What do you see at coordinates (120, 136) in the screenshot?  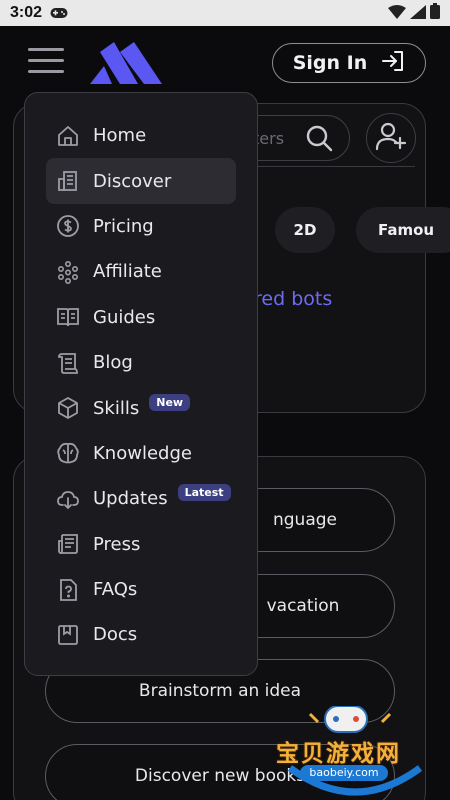 I see `menu-item-label: Home` at bounding box center [120, 136].